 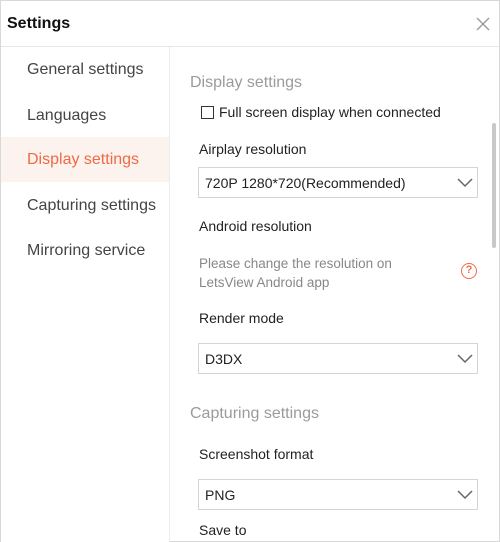 I want to click on sidebar-item-mirroring-service: Mirroring service, so click(x=85, y=250).